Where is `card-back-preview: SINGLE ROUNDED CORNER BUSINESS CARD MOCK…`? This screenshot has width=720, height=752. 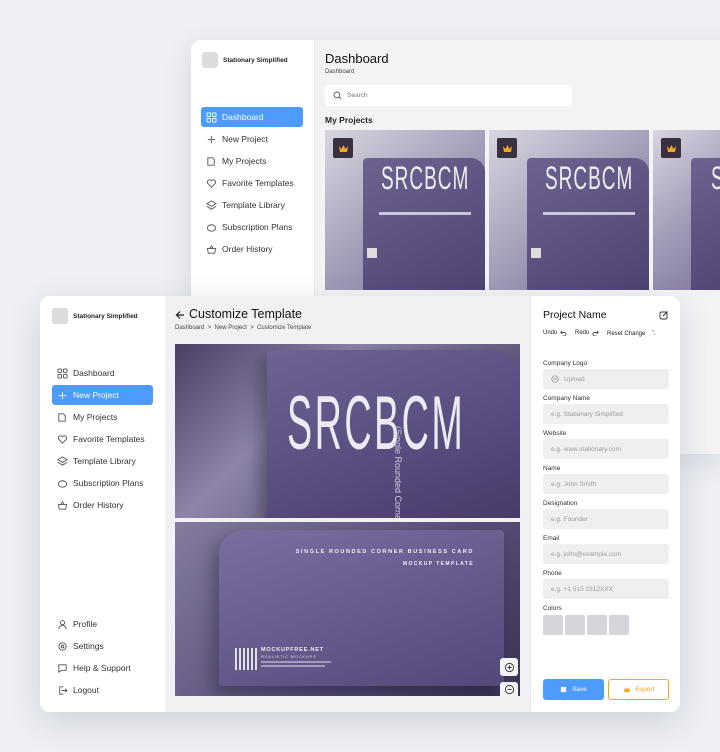 card-back-preview: SINGLE ROUNDED CORNER BUSINESS CARD MOCK… is located at coordinates (347, 609).